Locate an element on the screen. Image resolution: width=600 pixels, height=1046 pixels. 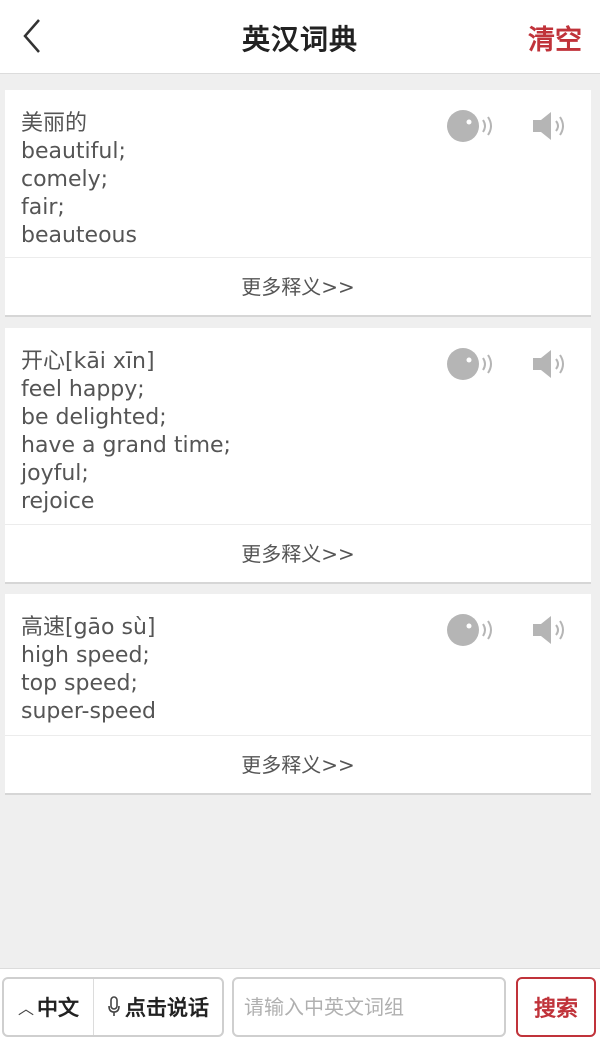
entry-definition: top speed; is located at coordinates (79, 683).